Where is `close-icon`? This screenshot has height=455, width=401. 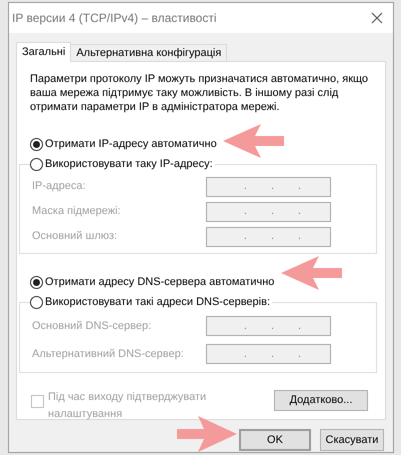 close-icon is located at coordinates (377, 18).